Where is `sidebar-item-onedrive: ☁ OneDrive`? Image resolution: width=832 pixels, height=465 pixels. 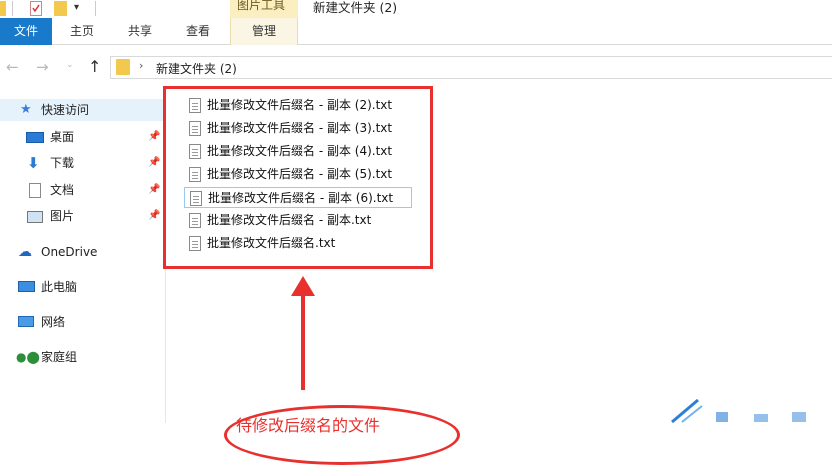
sidebar-item-onedrive: ☁ OneDrive is located at coordinates (83, 252).